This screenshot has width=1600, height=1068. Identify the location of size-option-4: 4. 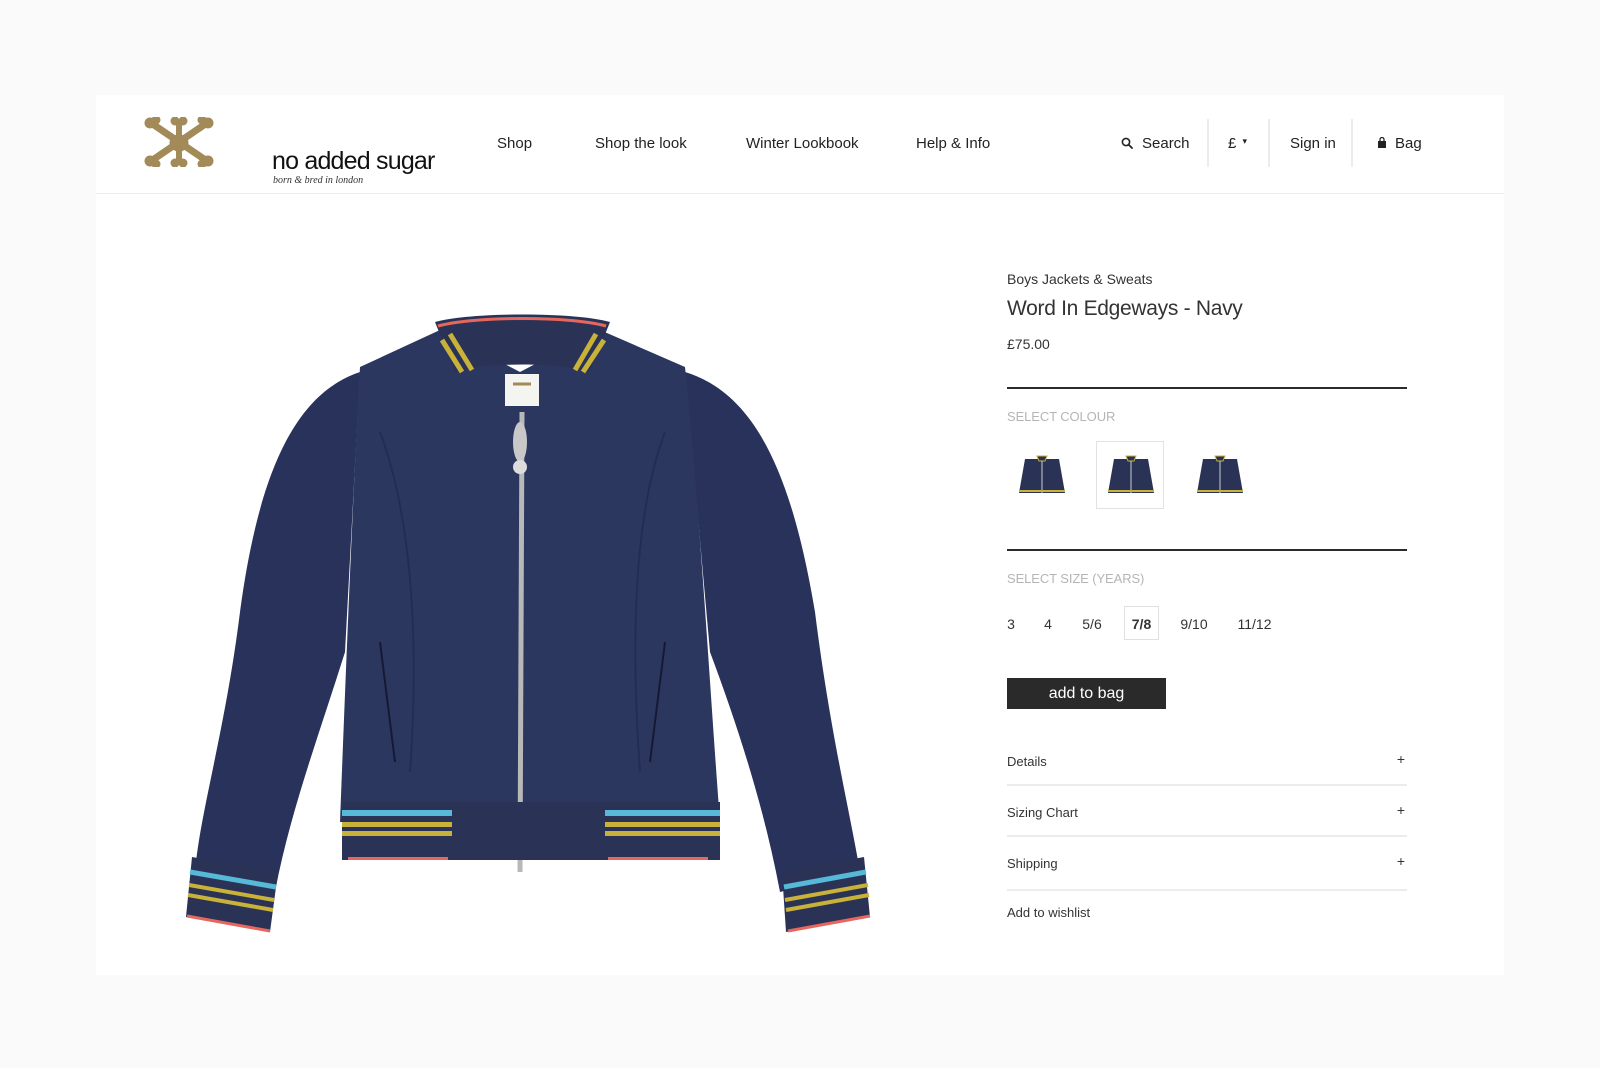
(1048, 623).